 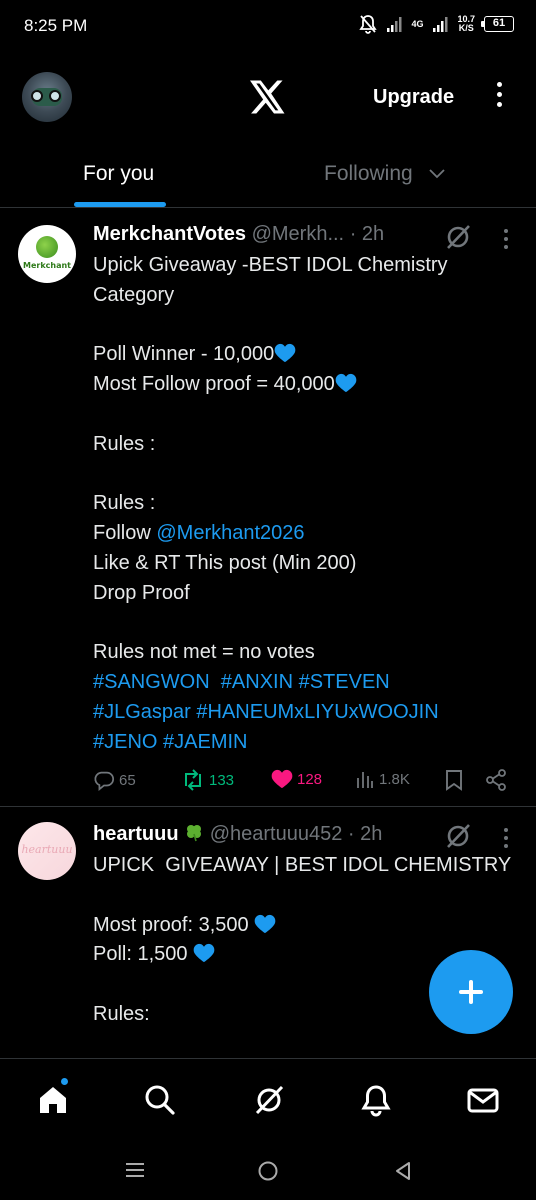 What do you see at coordinates (296, 779) in the screenshot?
I see `like-button: 128` at bounding box center [296, 779].